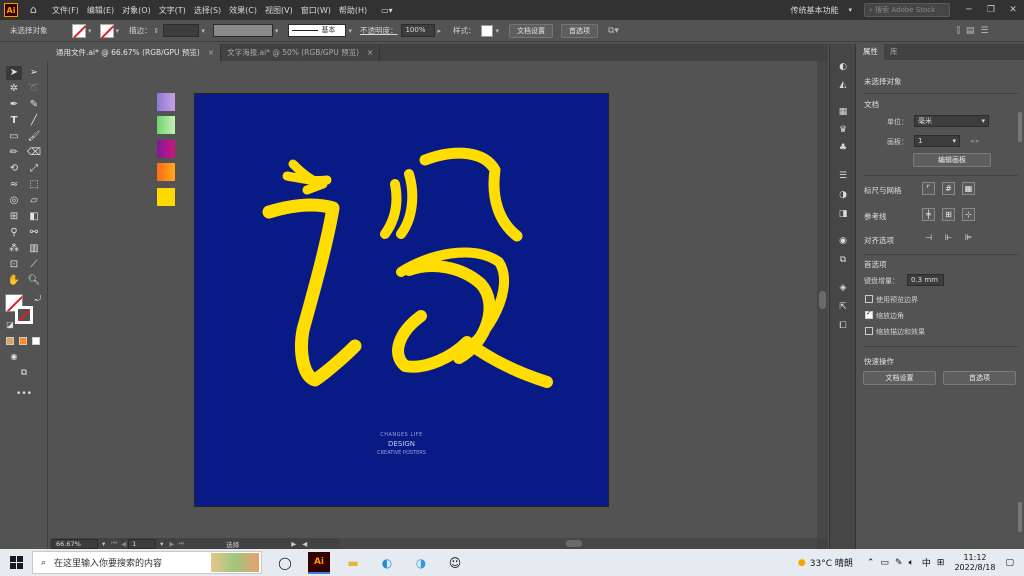 The height and width of the screenshot is (576, 1024). What do you see at coordinates (421, 563) in the screenshot?
I see `browser-icon: ◑` at bounding box center [421, 563].